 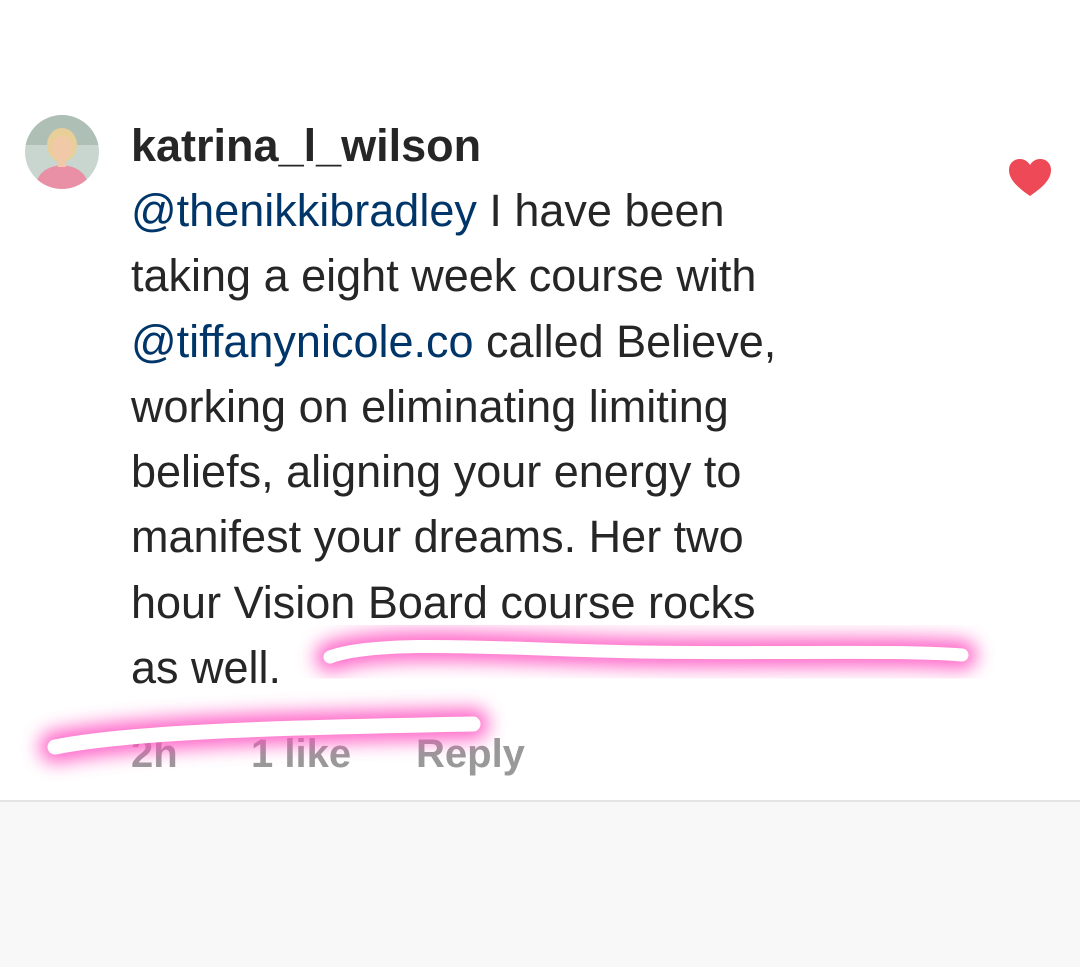 I want to click on comment-text-segment: working on eliminating limiting, so click(x=430, y=406).